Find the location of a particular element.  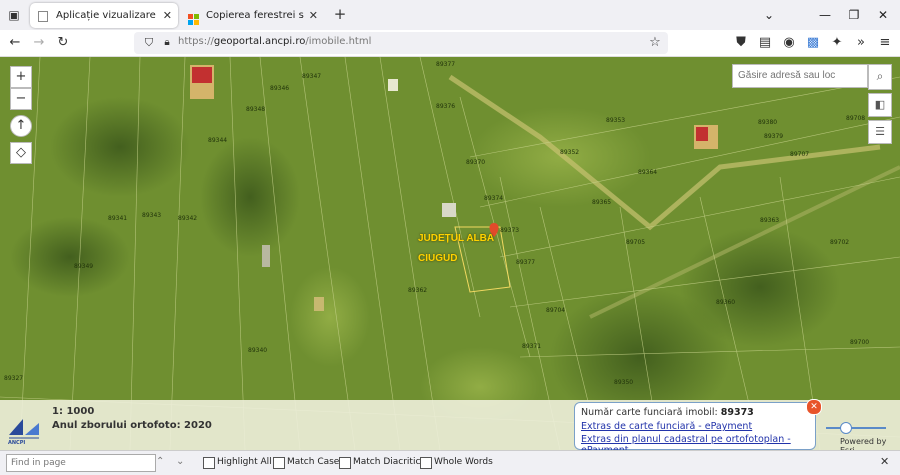

parcel-label: 89362 is located at coordinates (418, 290).